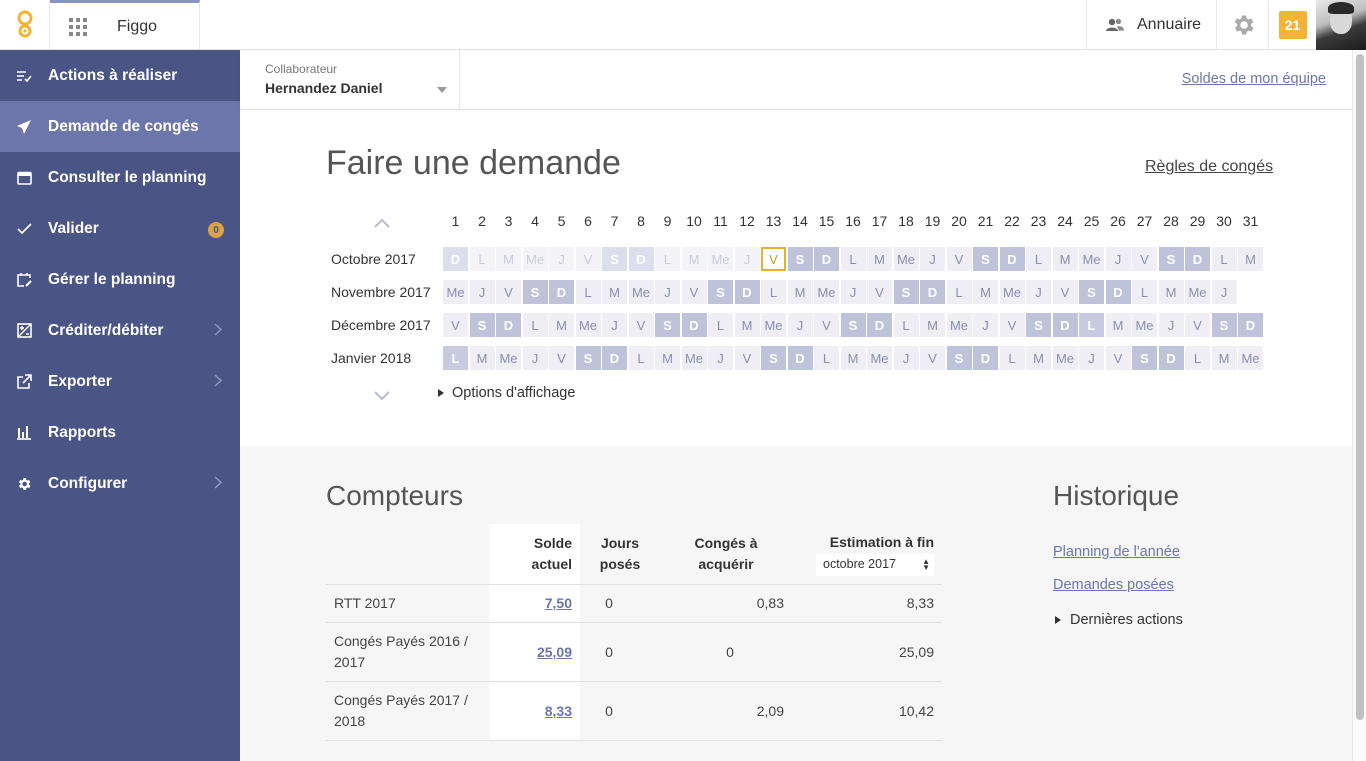  I want to click on regles-conges-link: Règles de congés, so click(1209, 167).